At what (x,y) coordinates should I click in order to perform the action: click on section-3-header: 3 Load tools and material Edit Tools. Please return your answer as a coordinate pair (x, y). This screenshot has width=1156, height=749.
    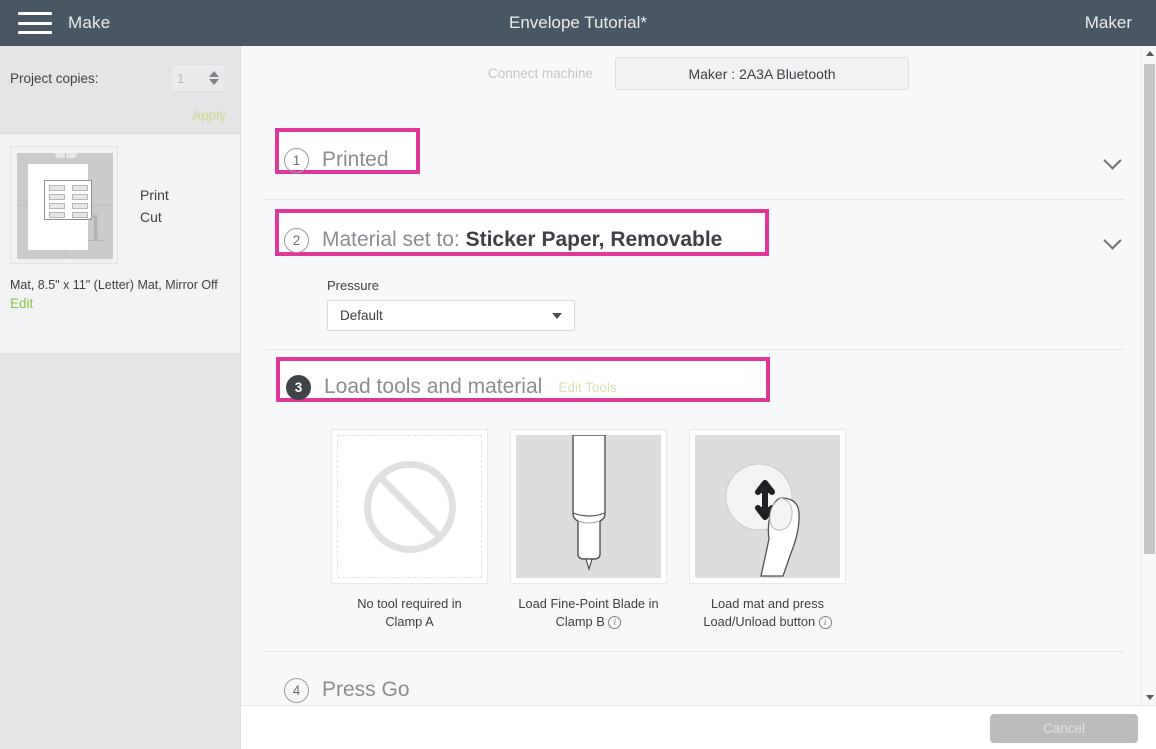
    Looking at the image, I should click on (694, 387).